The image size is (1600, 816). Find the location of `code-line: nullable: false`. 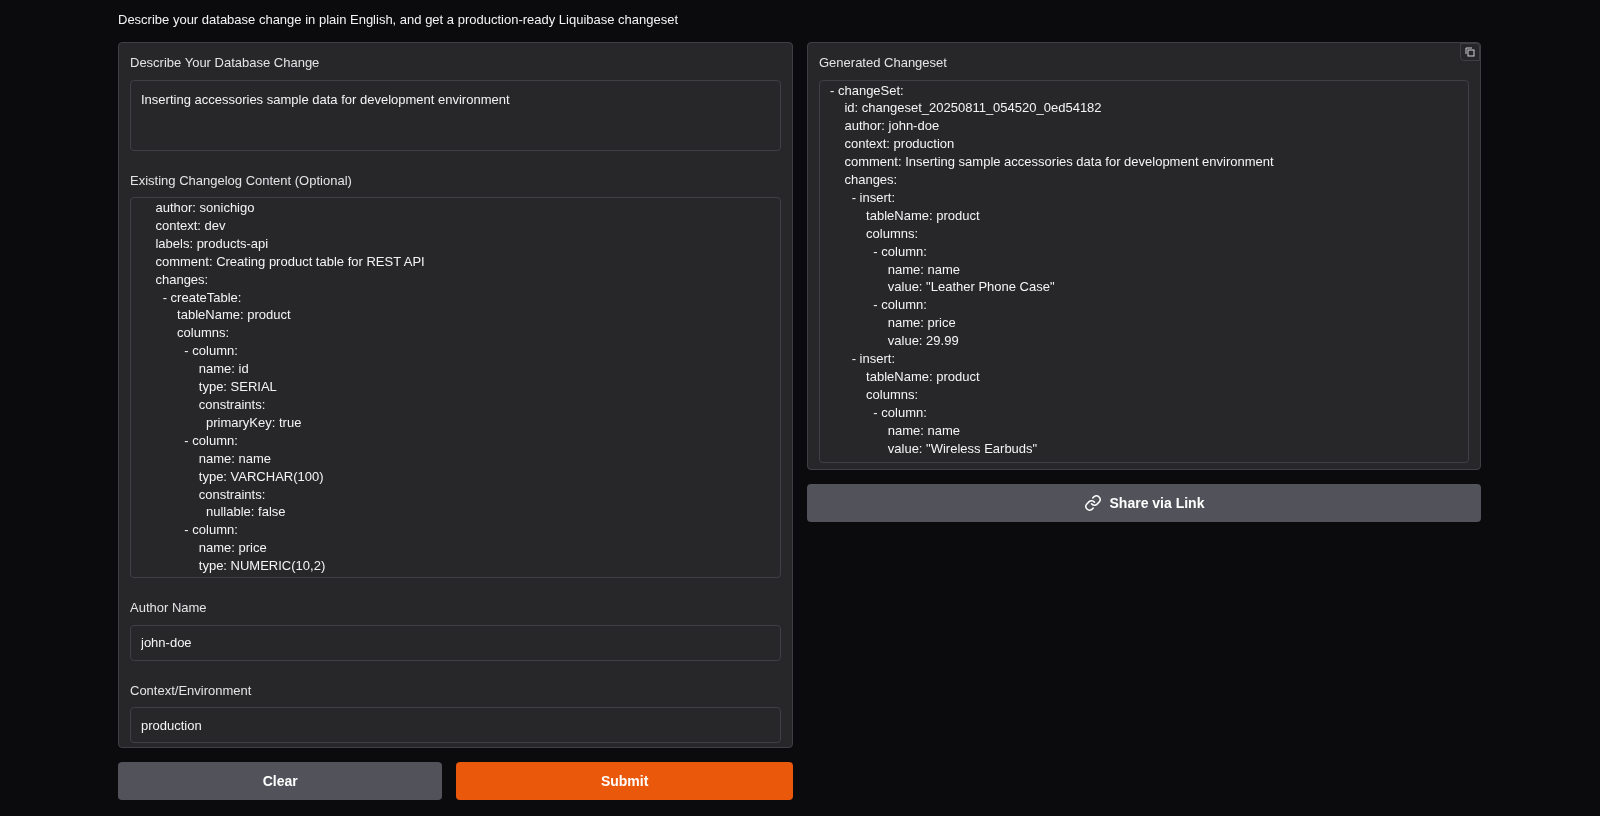

code-line: nullable: false is located at coordinates (245, 512).